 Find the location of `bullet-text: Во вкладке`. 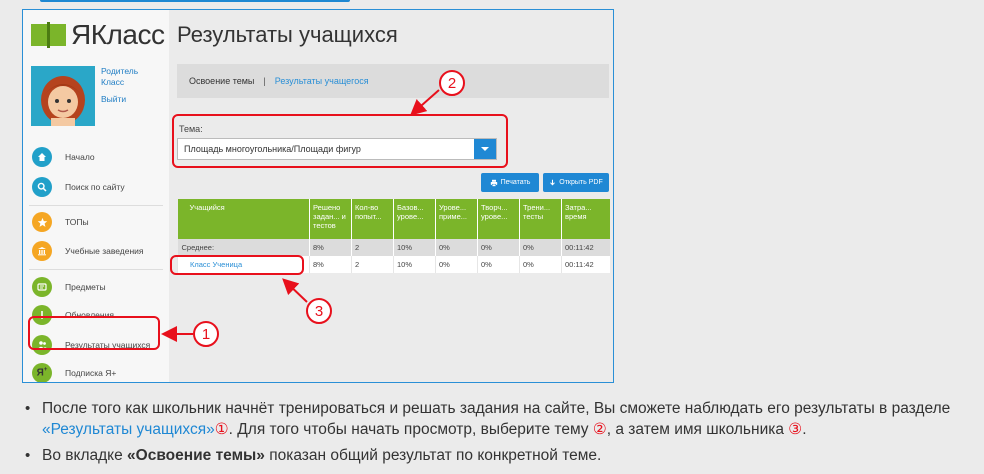

bullet-text: Во вкладке is located at coordinates (85, 455).